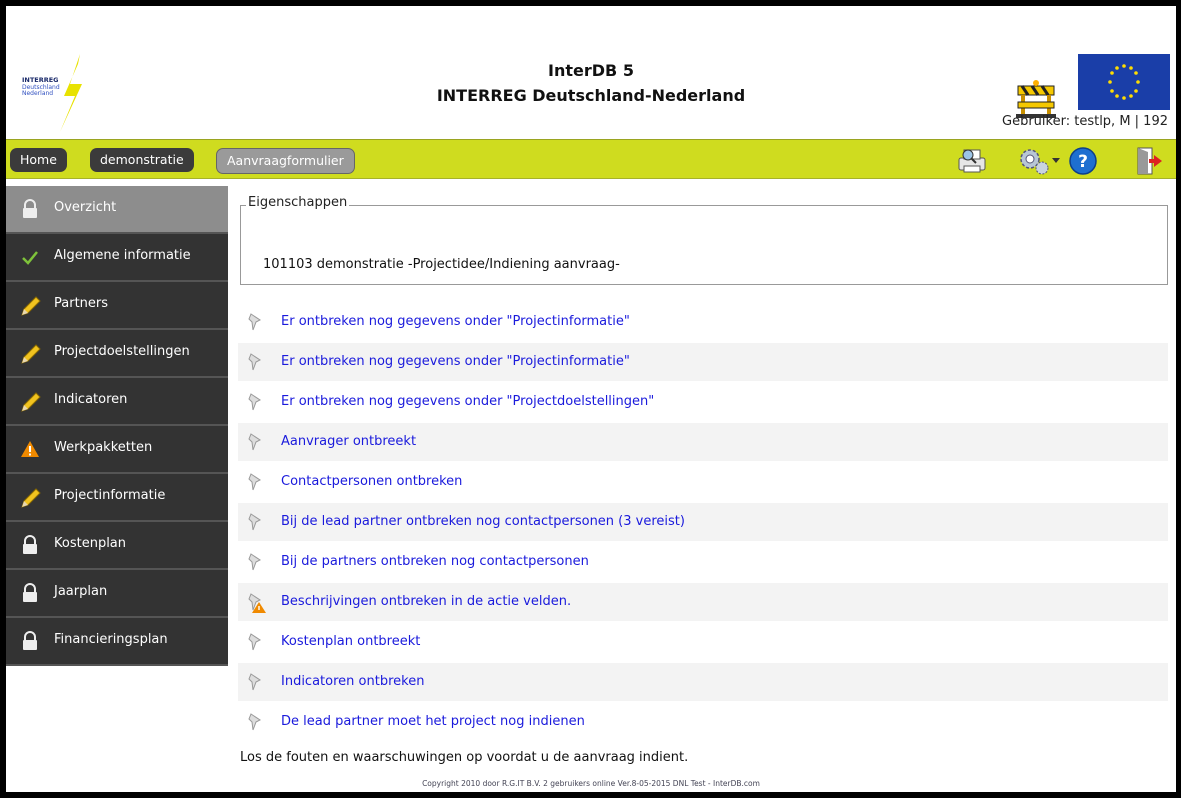 The width and height of the screenshot is (1181, 798). What do you see at coordinates (30, 449) in the screenshot?
I see `warning-icon` at bounding box center [30, 449].